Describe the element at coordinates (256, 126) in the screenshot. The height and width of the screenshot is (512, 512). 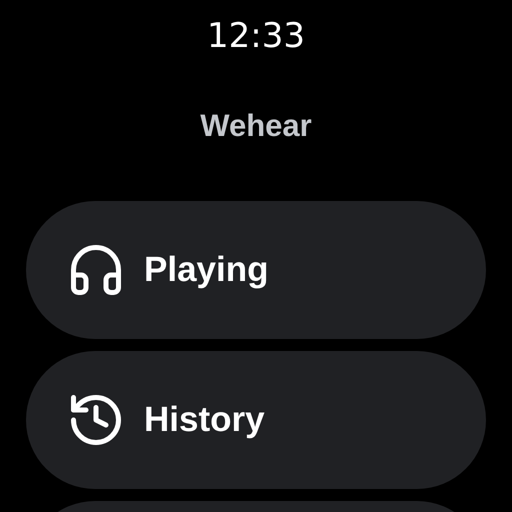
I see `app-title: Wehear` at that location.